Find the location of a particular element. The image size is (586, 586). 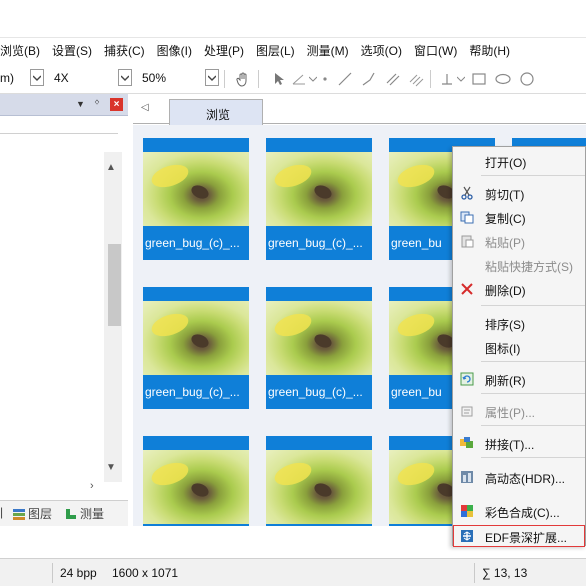

paste-icon is located at coordinates (467, 241).